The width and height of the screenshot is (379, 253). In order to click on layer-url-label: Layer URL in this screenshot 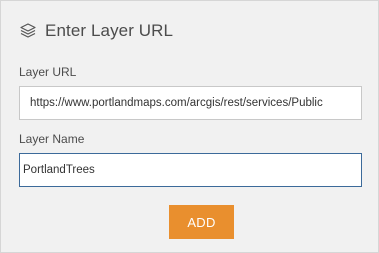, I will do `click(48, 72)`.